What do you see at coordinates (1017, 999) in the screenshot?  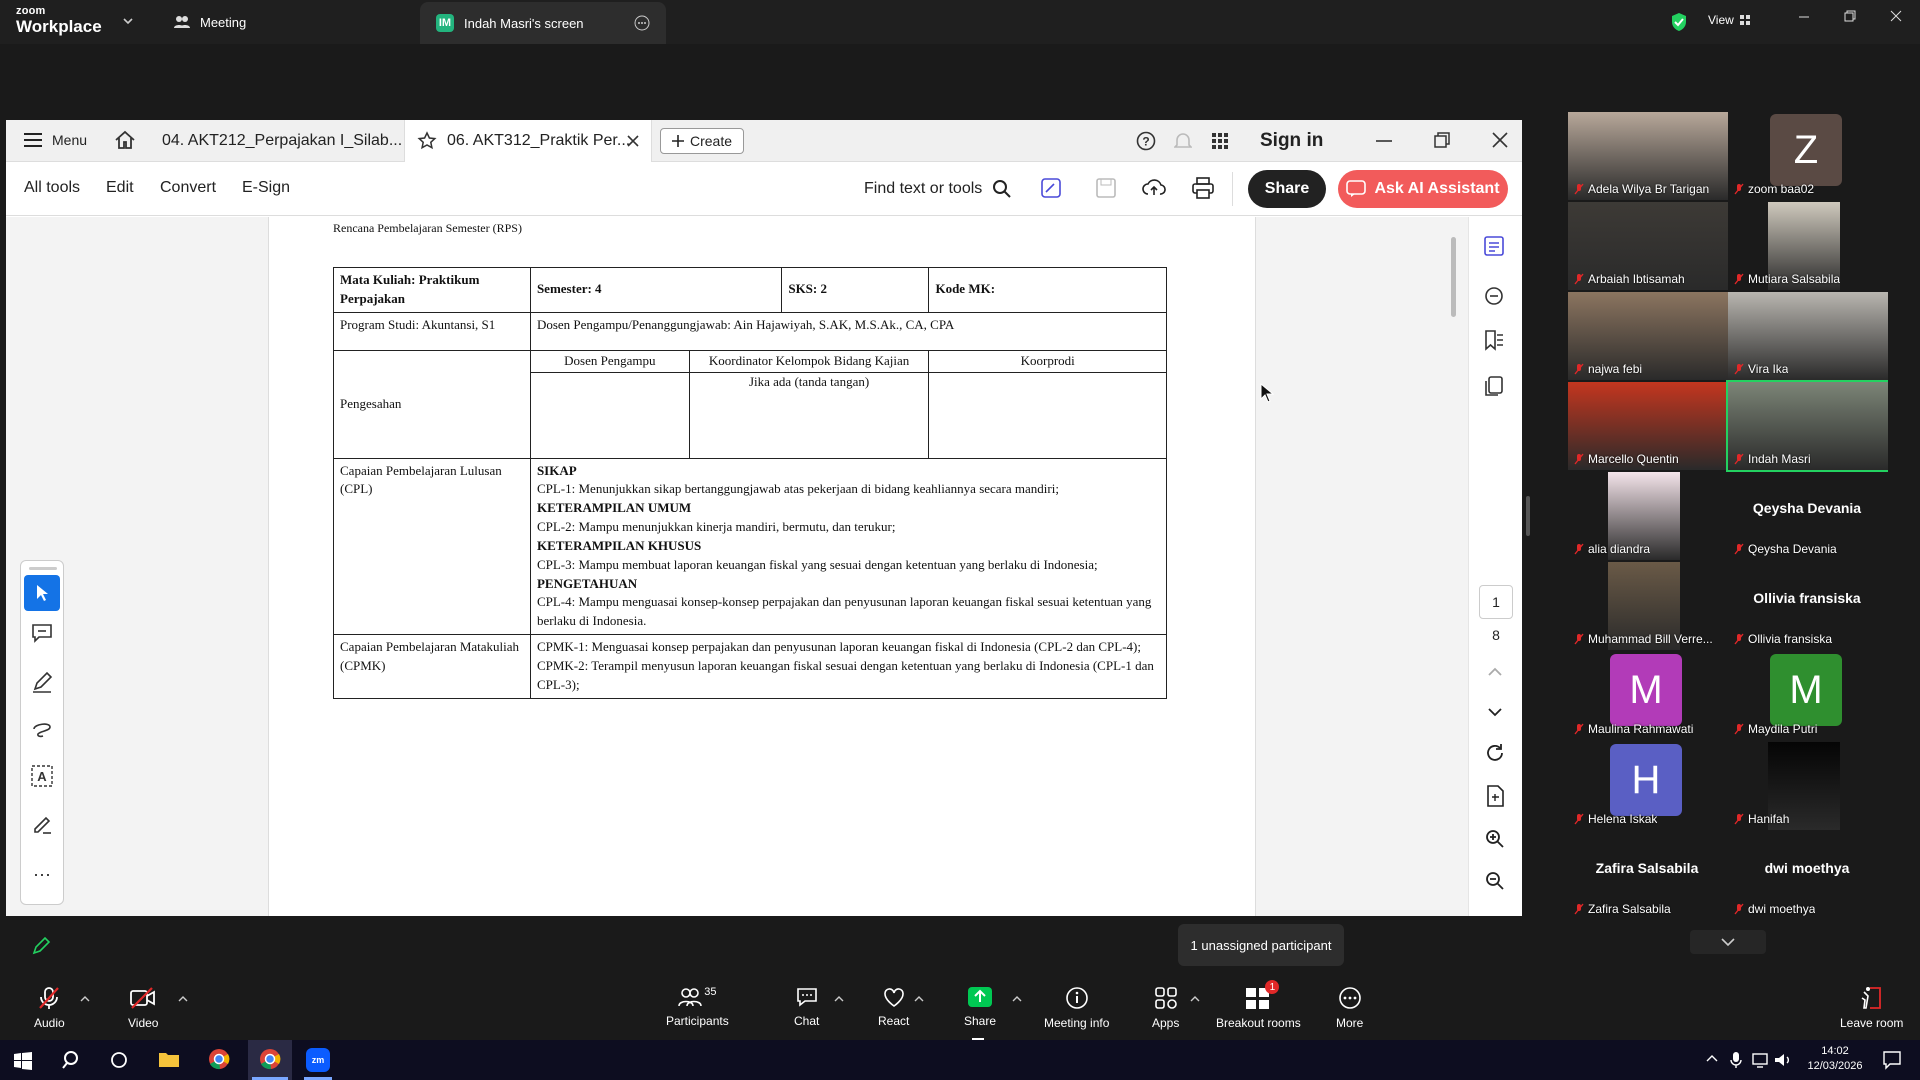 I see `share-caret-icon` at bounding box center [1017, 999].